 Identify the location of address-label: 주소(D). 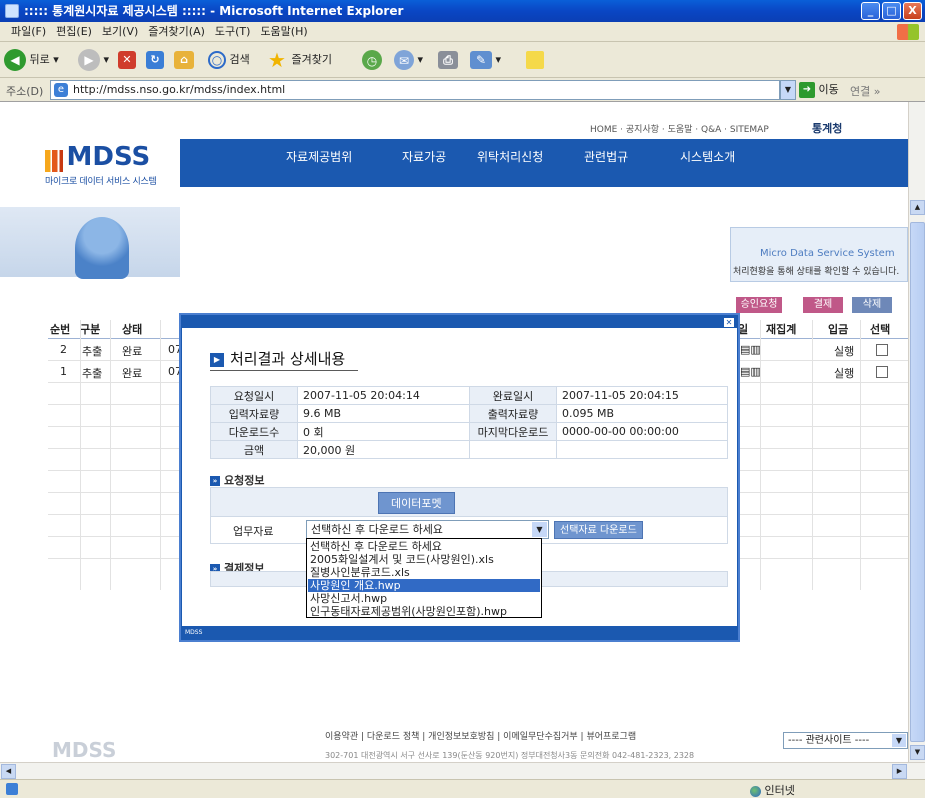
(25, 91).